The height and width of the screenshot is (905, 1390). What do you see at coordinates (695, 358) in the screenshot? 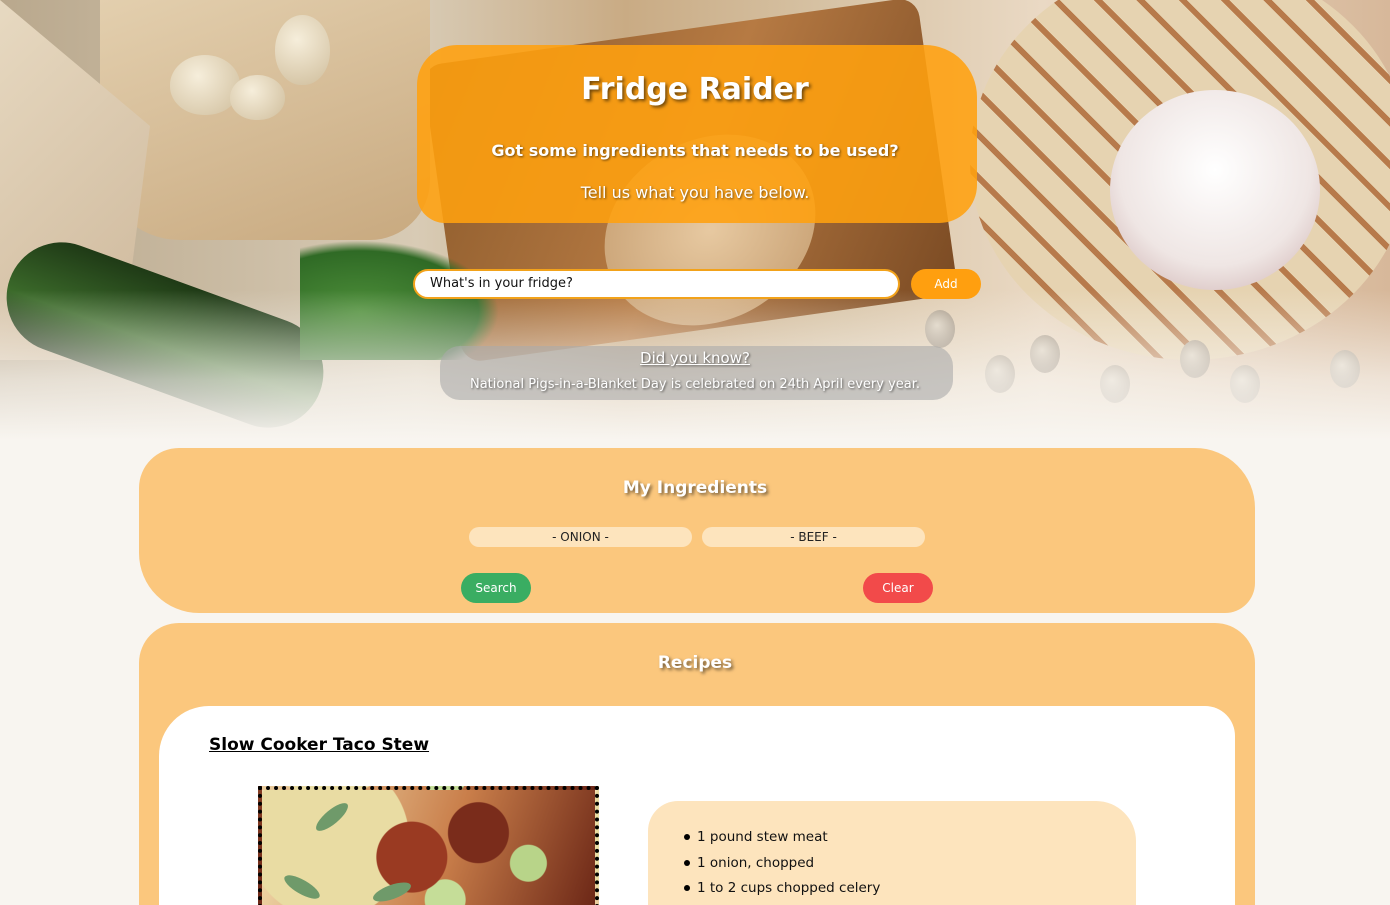
I see `fact-title: Did you know?` at bounding box center [695, 358].